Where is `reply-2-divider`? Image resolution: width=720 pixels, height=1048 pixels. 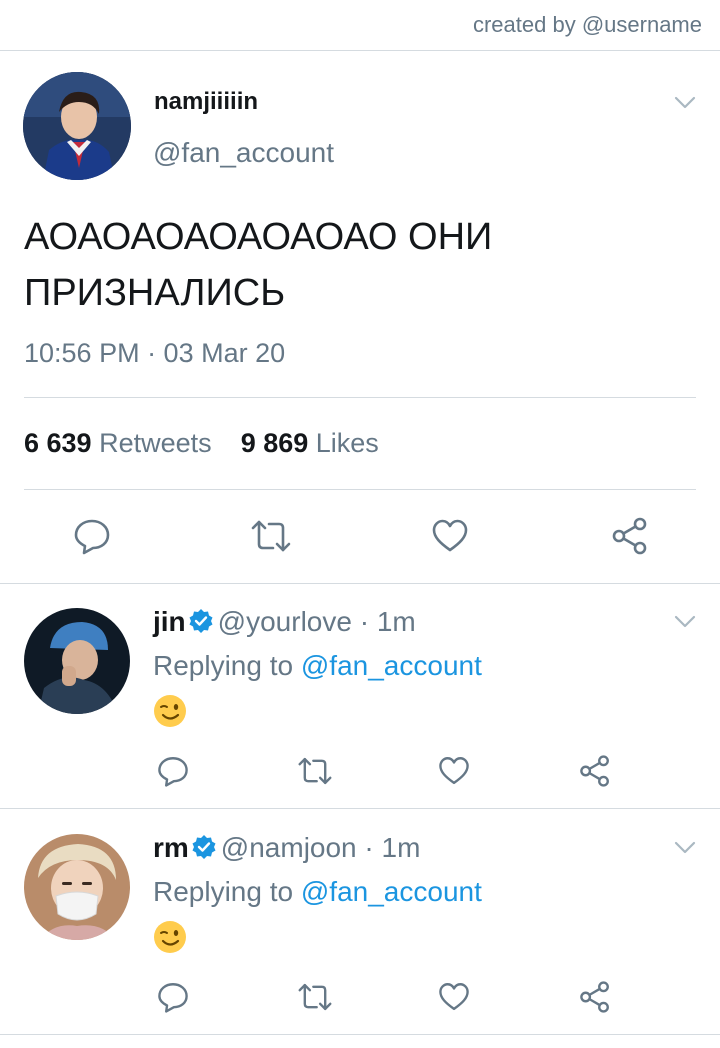 reply-2-divider is located at coordinates (360, 1034).